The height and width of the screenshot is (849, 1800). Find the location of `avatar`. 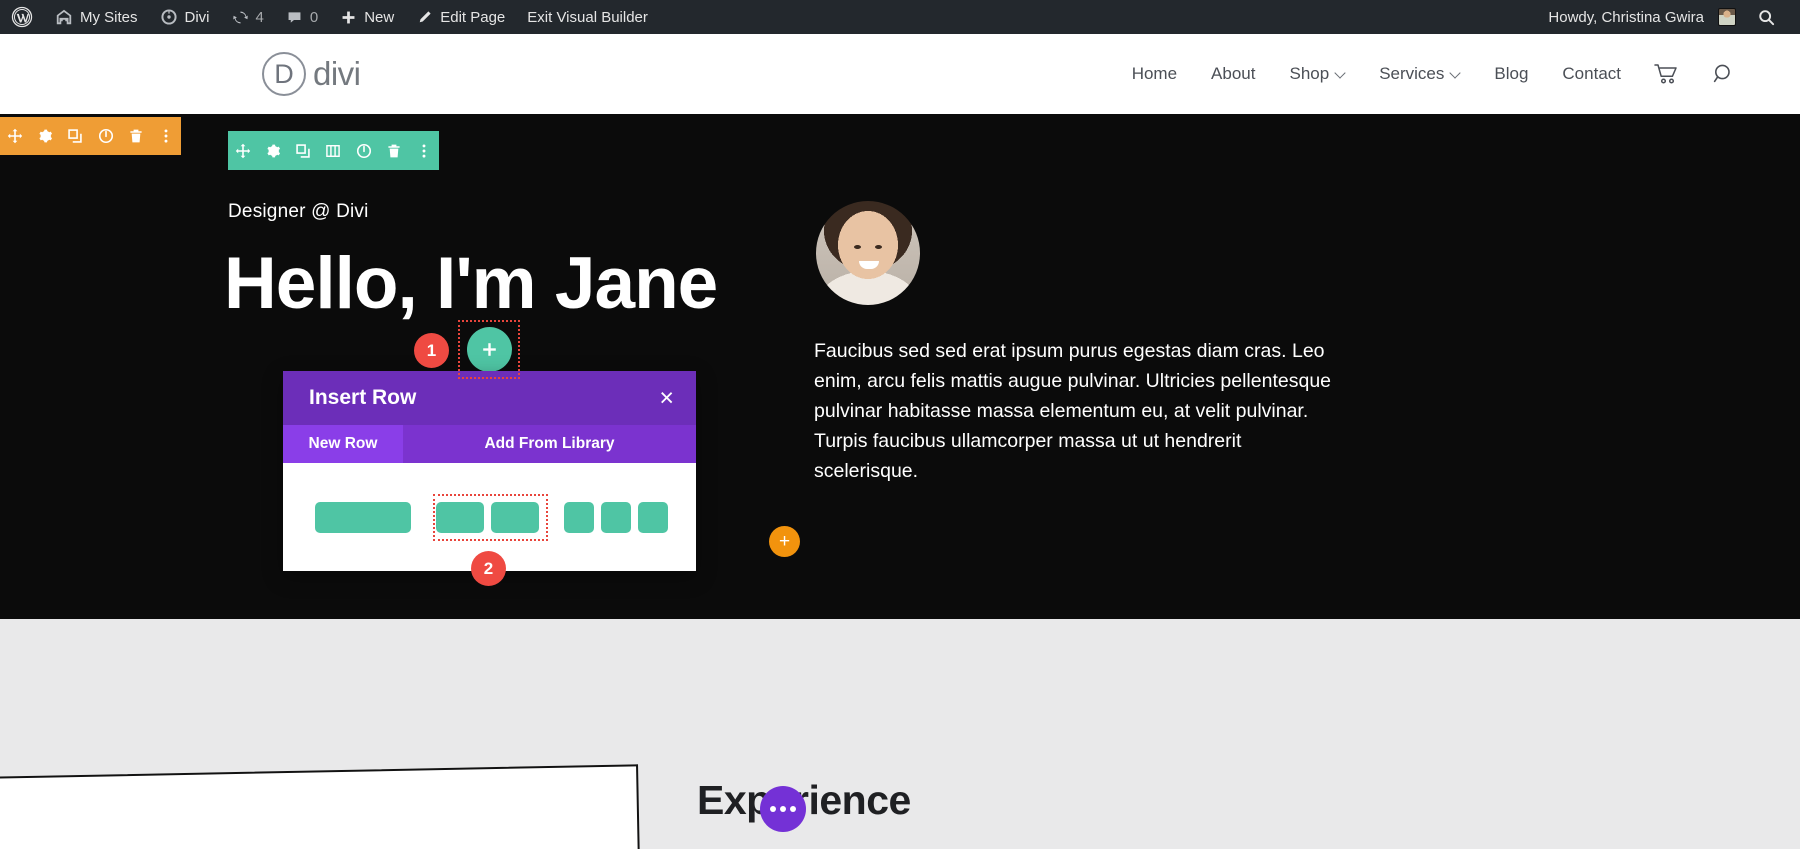

avatar is located at coordinates (1727, 17).